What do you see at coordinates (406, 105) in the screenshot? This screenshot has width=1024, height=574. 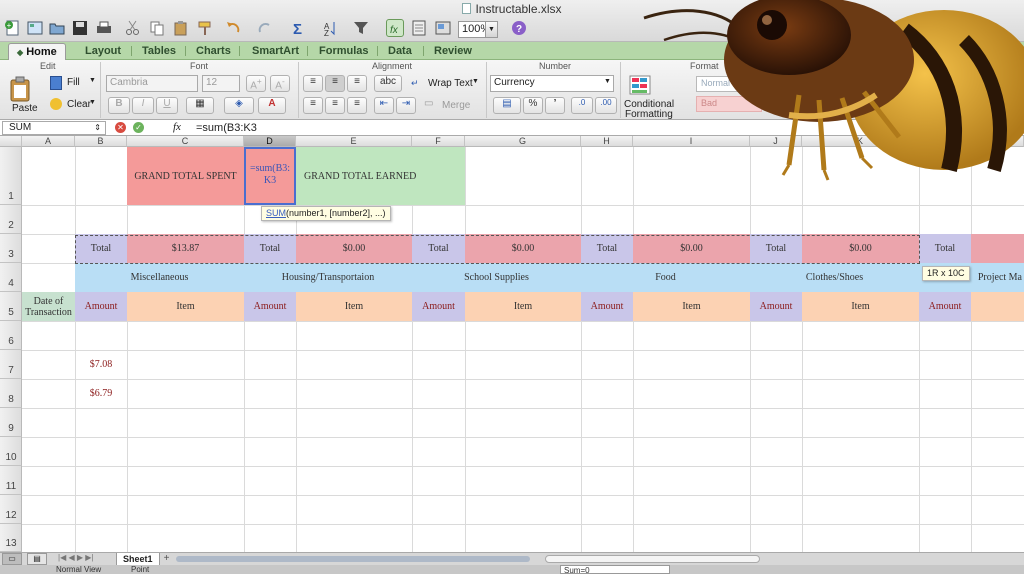 I see `increase-indent-icon: ⇥` at bounding box center [406, 105].